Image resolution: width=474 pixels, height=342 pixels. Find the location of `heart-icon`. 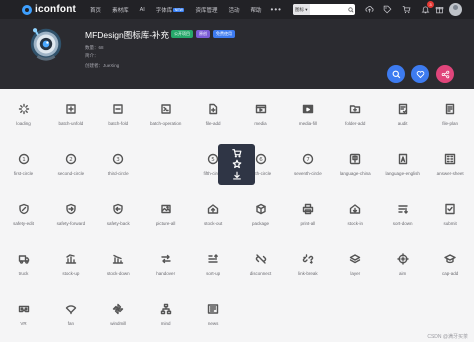

heart-icon is located at coordinates (420, 74).